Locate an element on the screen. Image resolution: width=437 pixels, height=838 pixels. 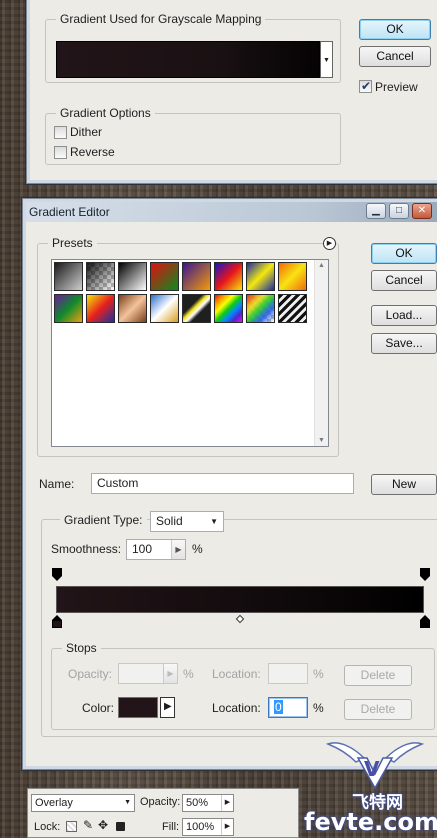
grayscale-mapping-group: Gradient Used for Grayscale Mapping ▼ is located at coordinates (193, 47).